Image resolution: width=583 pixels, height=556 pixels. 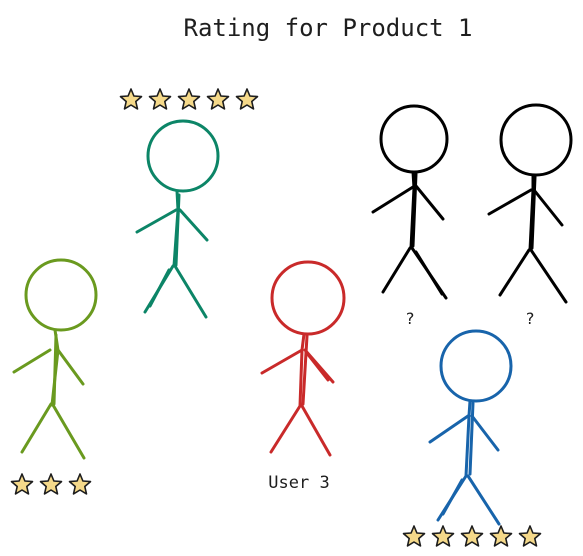 I want to click on diagram-title: Rating for Product 1, so click(x=328, y=28).